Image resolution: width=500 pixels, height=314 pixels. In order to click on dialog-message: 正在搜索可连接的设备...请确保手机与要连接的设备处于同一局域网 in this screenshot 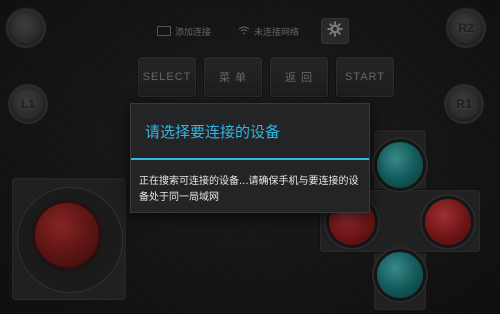, I will do `click(249, 189)`.